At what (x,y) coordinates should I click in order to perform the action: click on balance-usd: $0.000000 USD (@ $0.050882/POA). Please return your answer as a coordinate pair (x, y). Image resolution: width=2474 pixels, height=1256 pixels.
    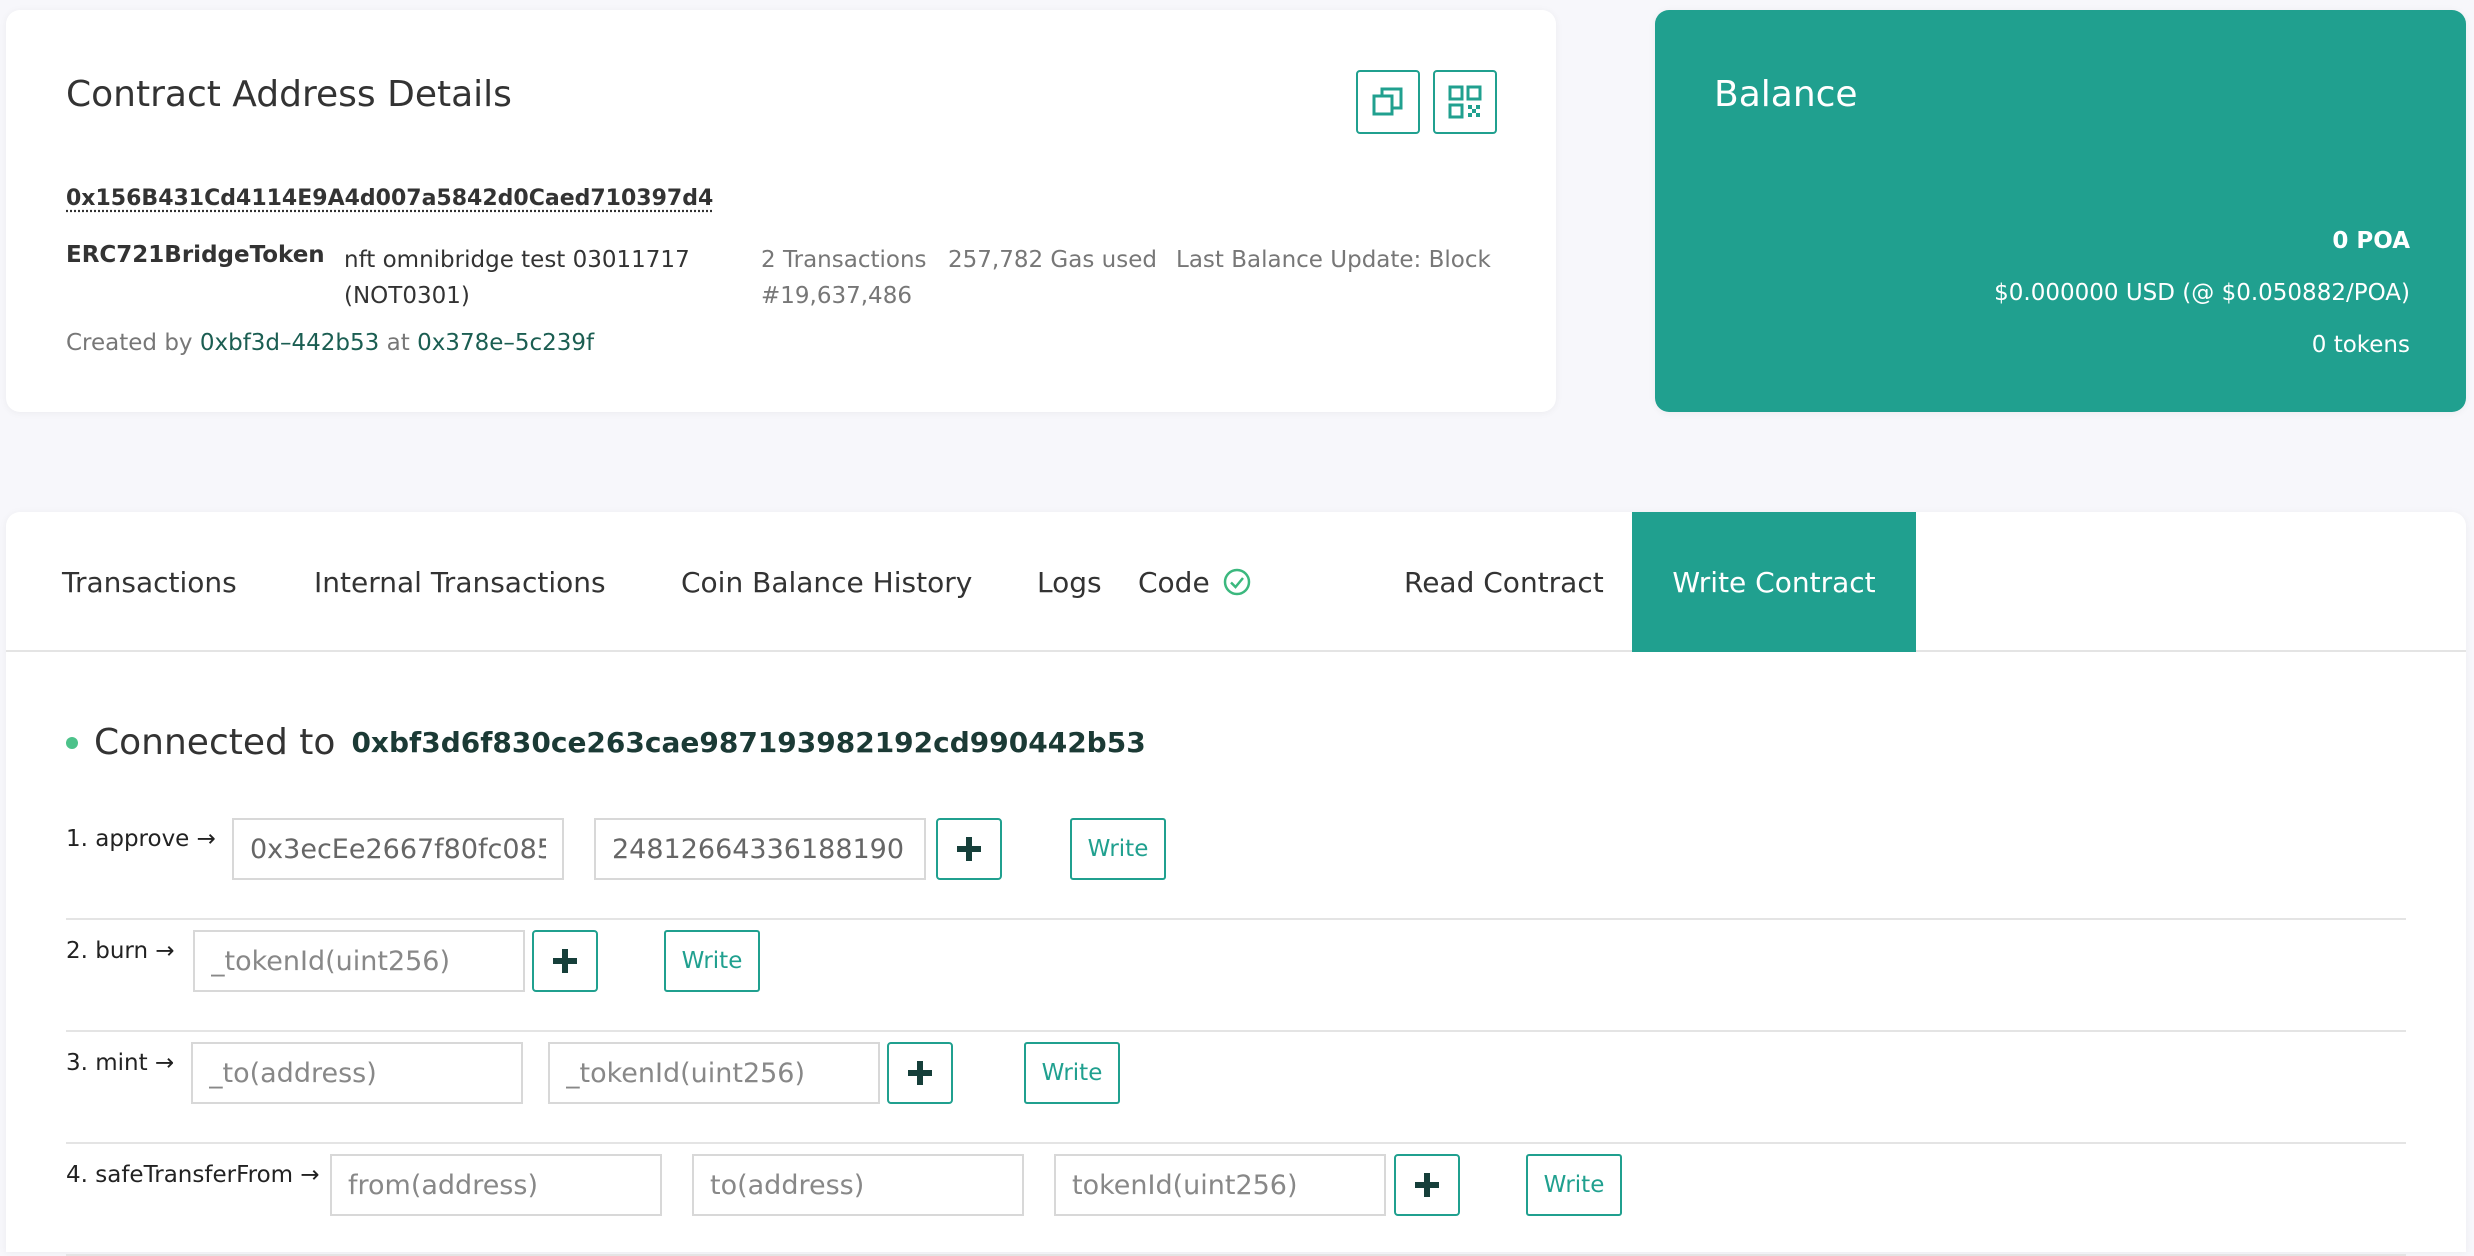
    Looking at the image, I should click on (2202, 293).